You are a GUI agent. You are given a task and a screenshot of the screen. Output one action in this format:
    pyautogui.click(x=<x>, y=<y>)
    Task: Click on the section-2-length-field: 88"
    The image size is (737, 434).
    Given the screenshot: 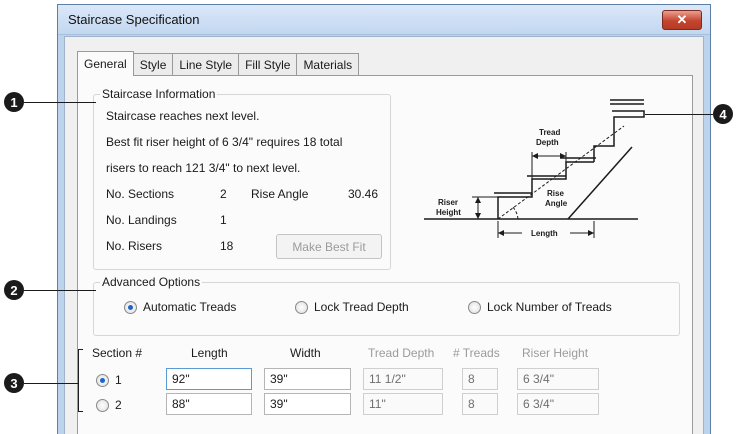 What is the action you would take?
    pyautogui.click(x=209, y=404)
    